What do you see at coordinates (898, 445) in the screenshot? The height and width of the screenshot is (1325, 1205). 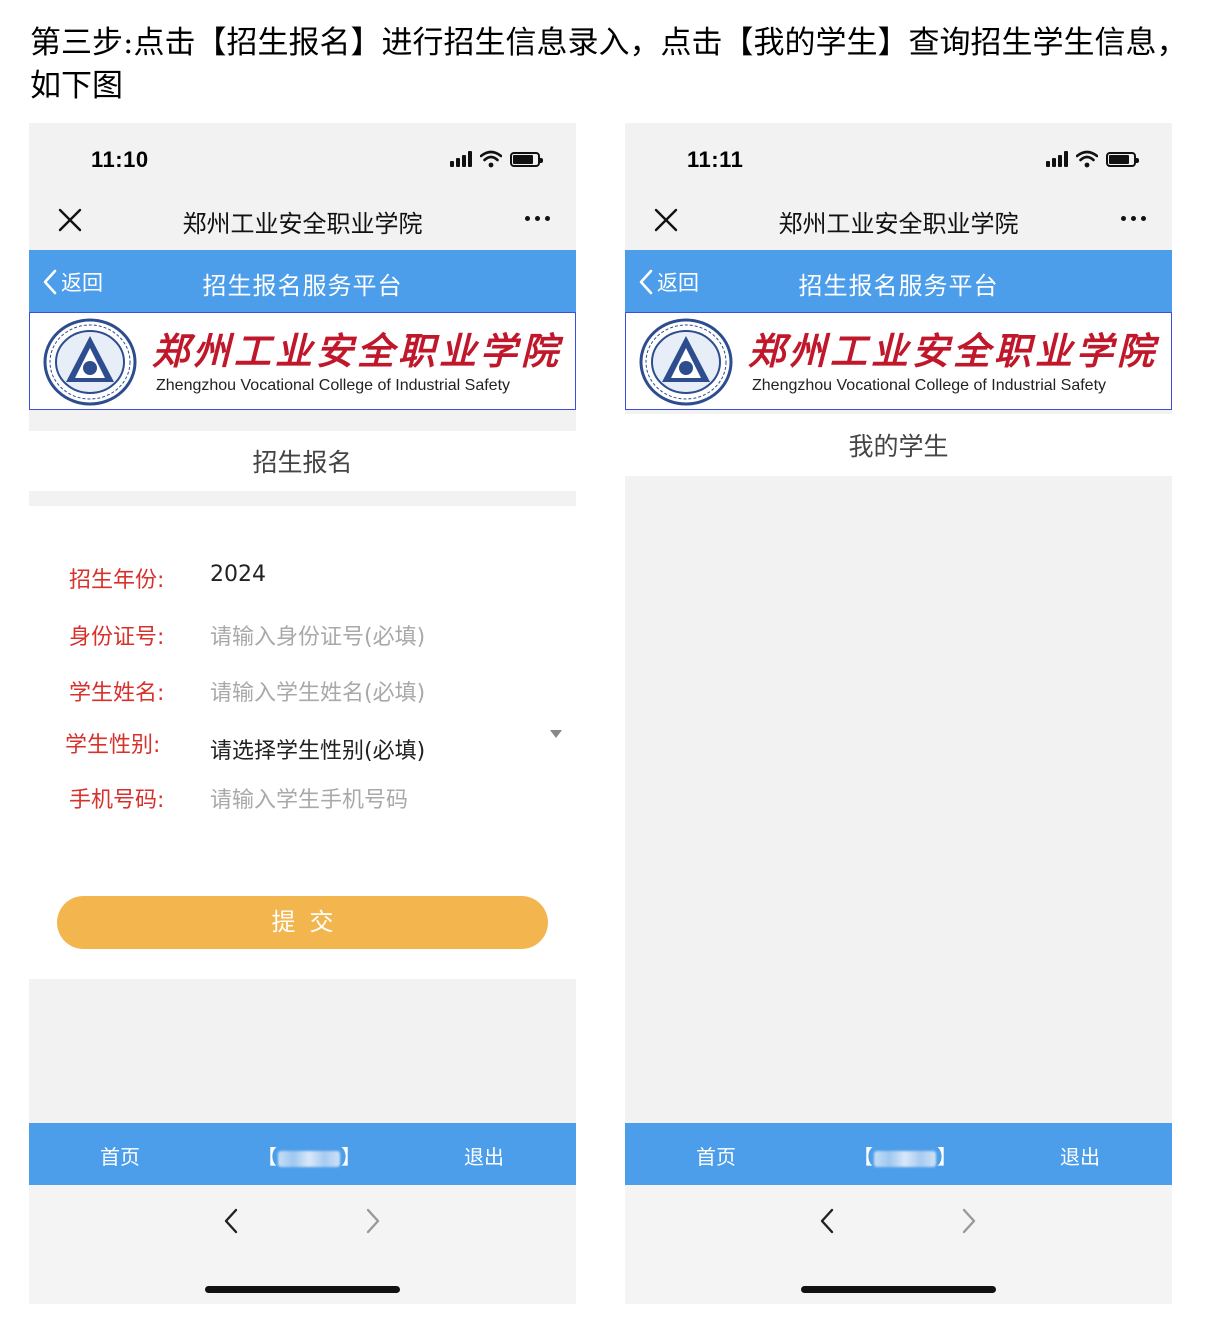 I see `section-title: 我的学生` at bounding box center [898, 445].